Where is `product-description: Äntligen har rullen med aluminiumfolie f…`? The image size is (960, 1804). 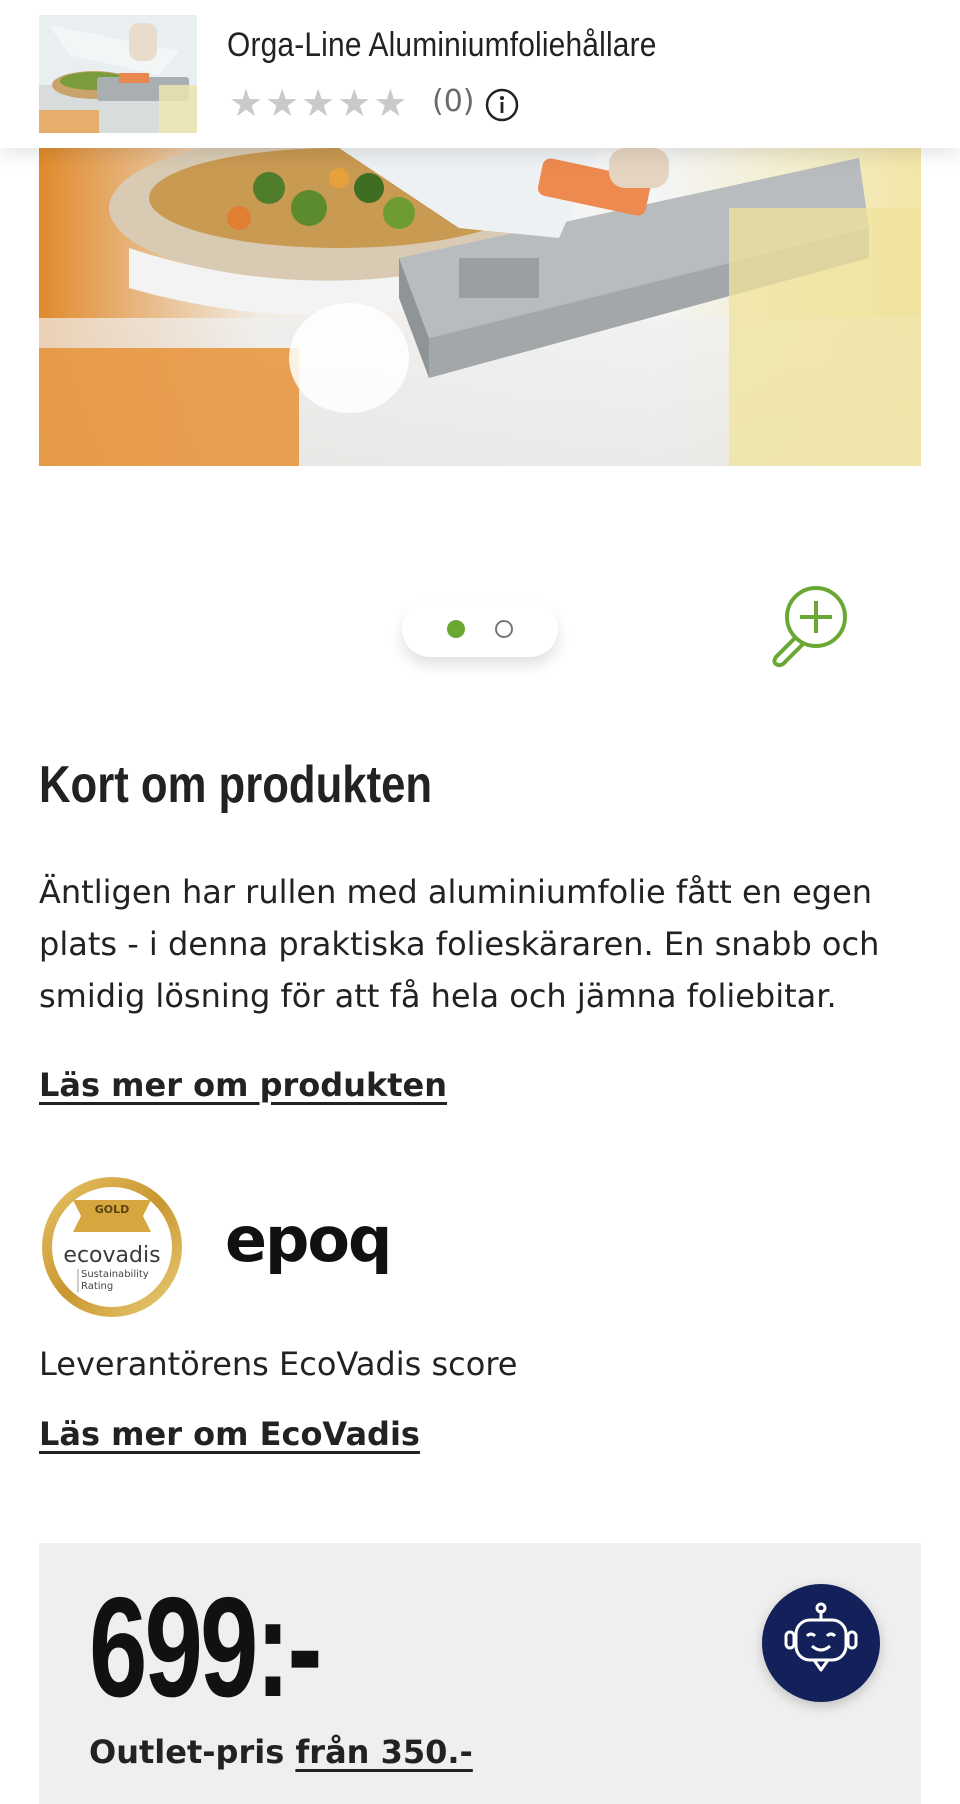
product-description: Äntligen har rullen med aluminiumfolie f… is located at coordinates (459, 944).